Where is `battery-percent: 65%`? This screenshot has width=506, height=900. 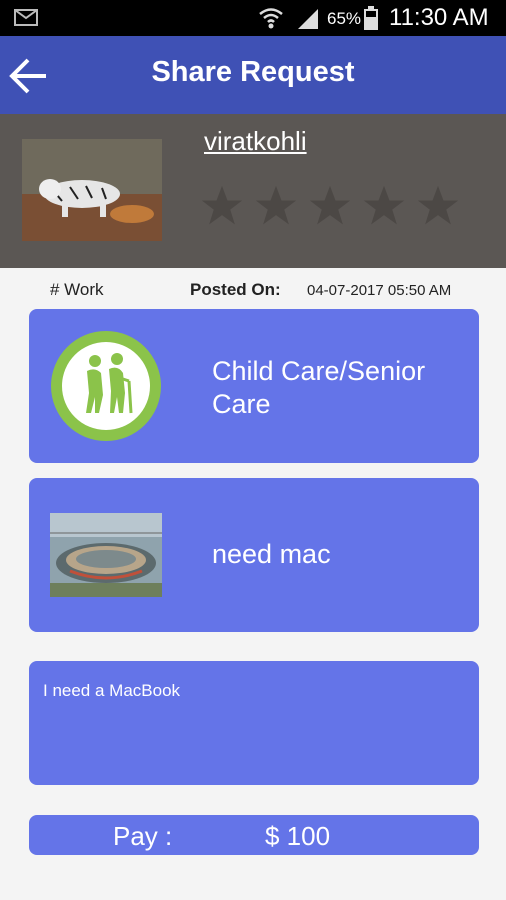 battery-percent: 65% is located at coordinates (344, 18).